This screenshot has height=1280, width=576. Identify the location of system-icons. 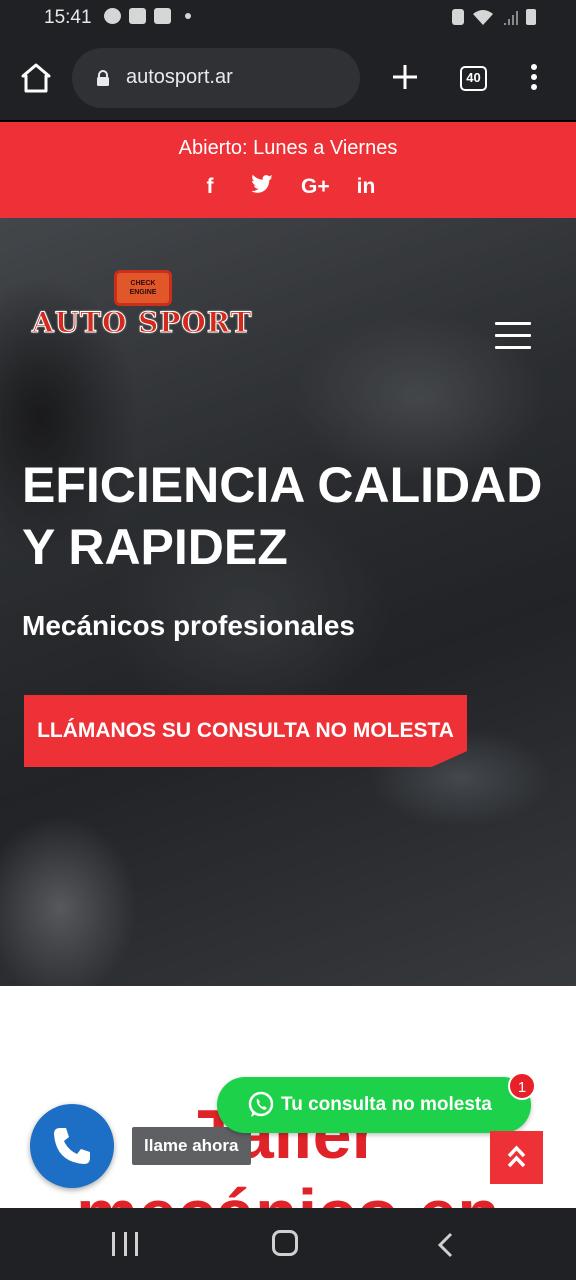
(494, 17).